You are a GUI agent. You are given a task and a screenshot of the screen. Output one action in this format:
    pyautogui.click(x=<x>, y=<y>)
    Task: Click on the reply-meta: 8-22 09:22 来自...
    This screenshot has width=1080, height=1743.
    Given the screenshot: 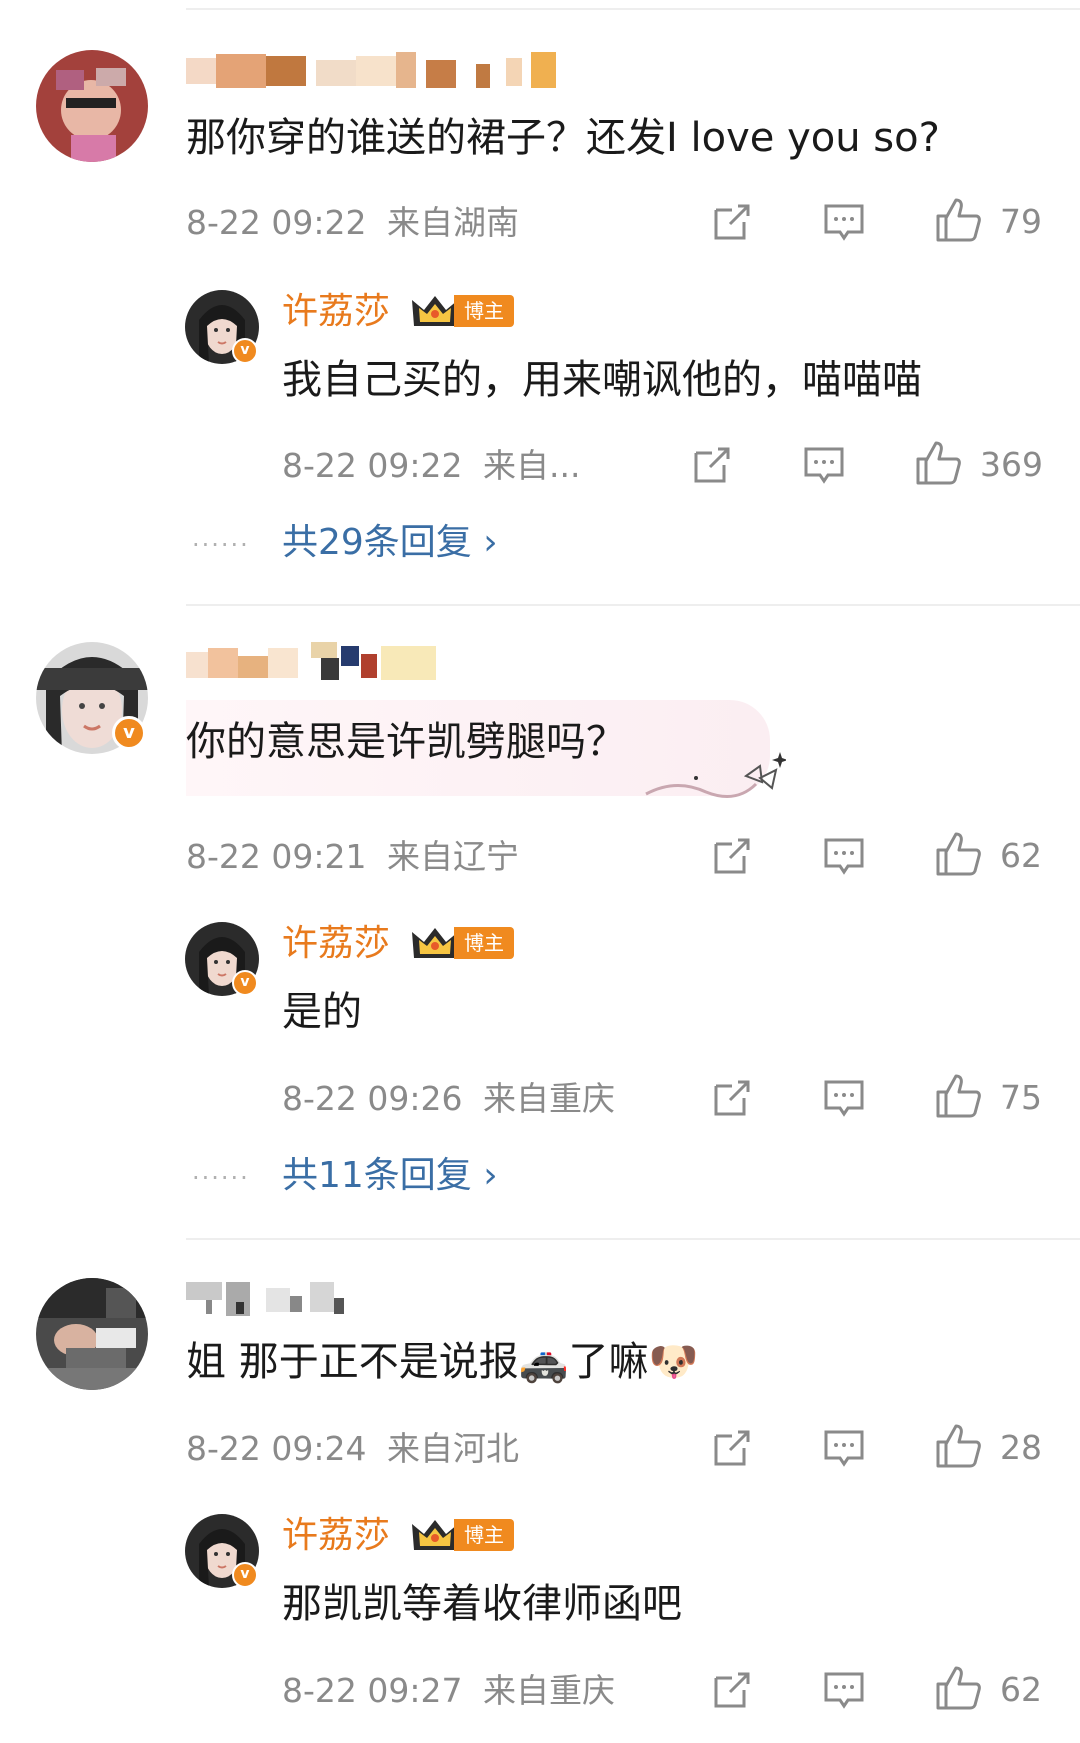 What is the action you would take?
    pyautogui.click(x=431, y=466)
    